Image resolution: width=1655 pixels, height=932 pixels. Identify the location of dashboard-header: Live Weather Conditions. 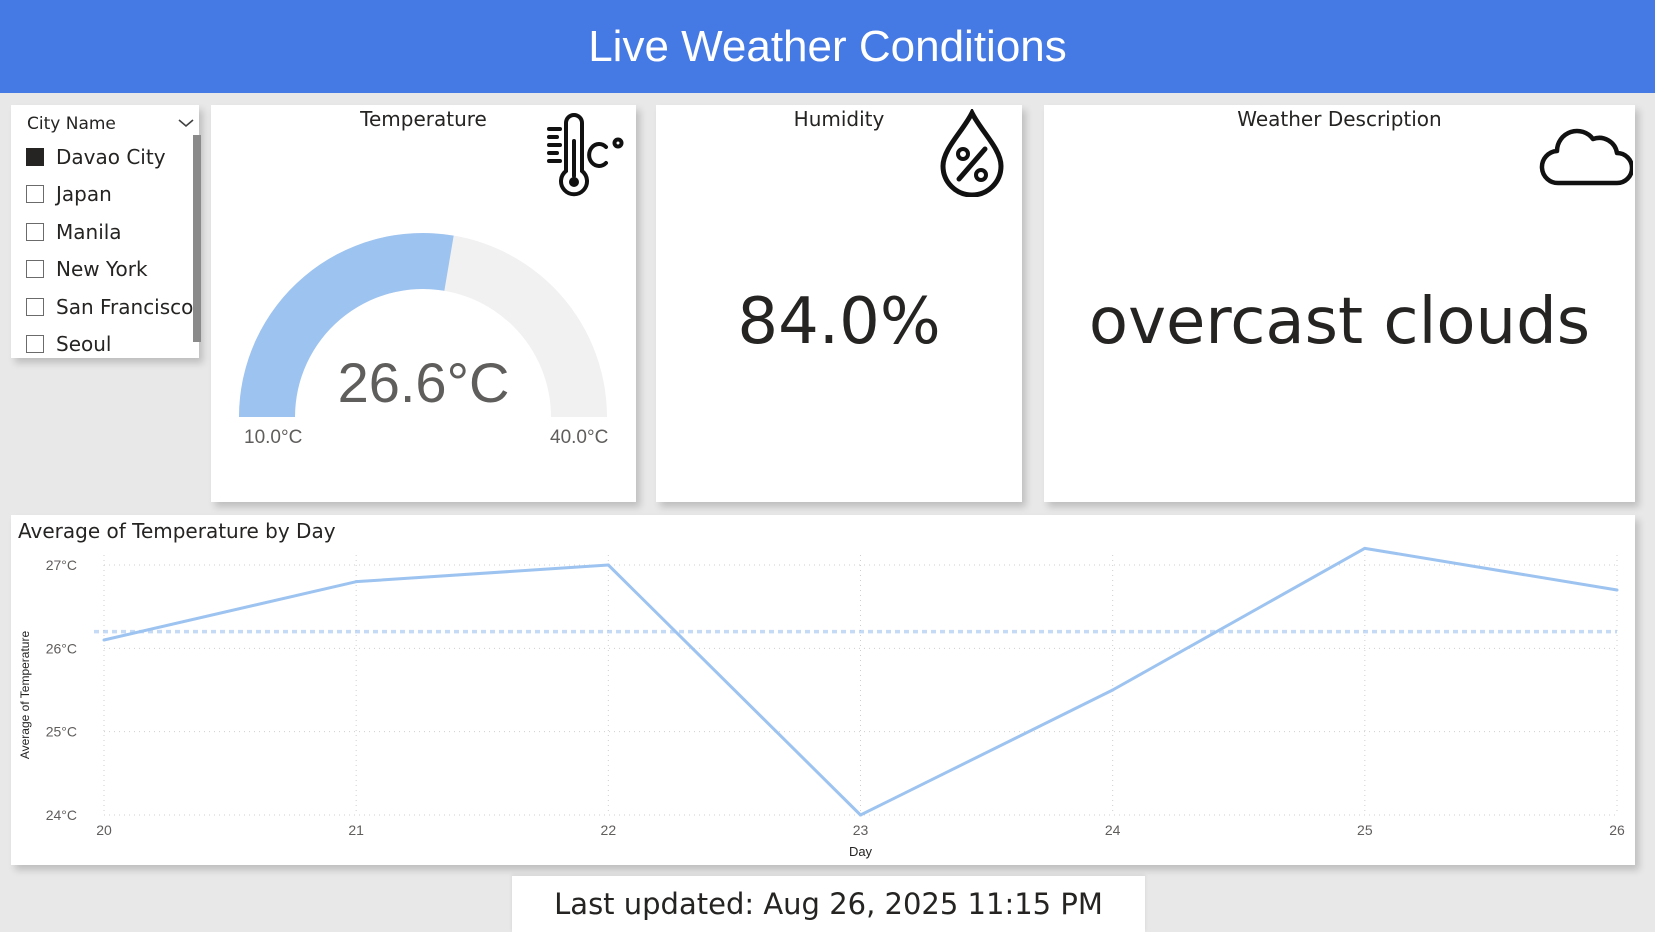
(827, 46).